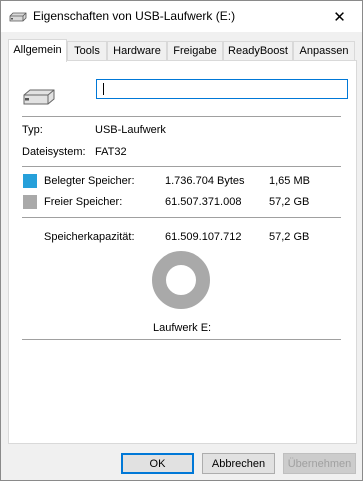 The height and width of the screenshot is (481, 363). What do you see at coordinates (134, 16) in the screenshot?
I see `window-title: Eigenschaften von USB-Laufwerk (E:)` at bounding box center [134, 16].